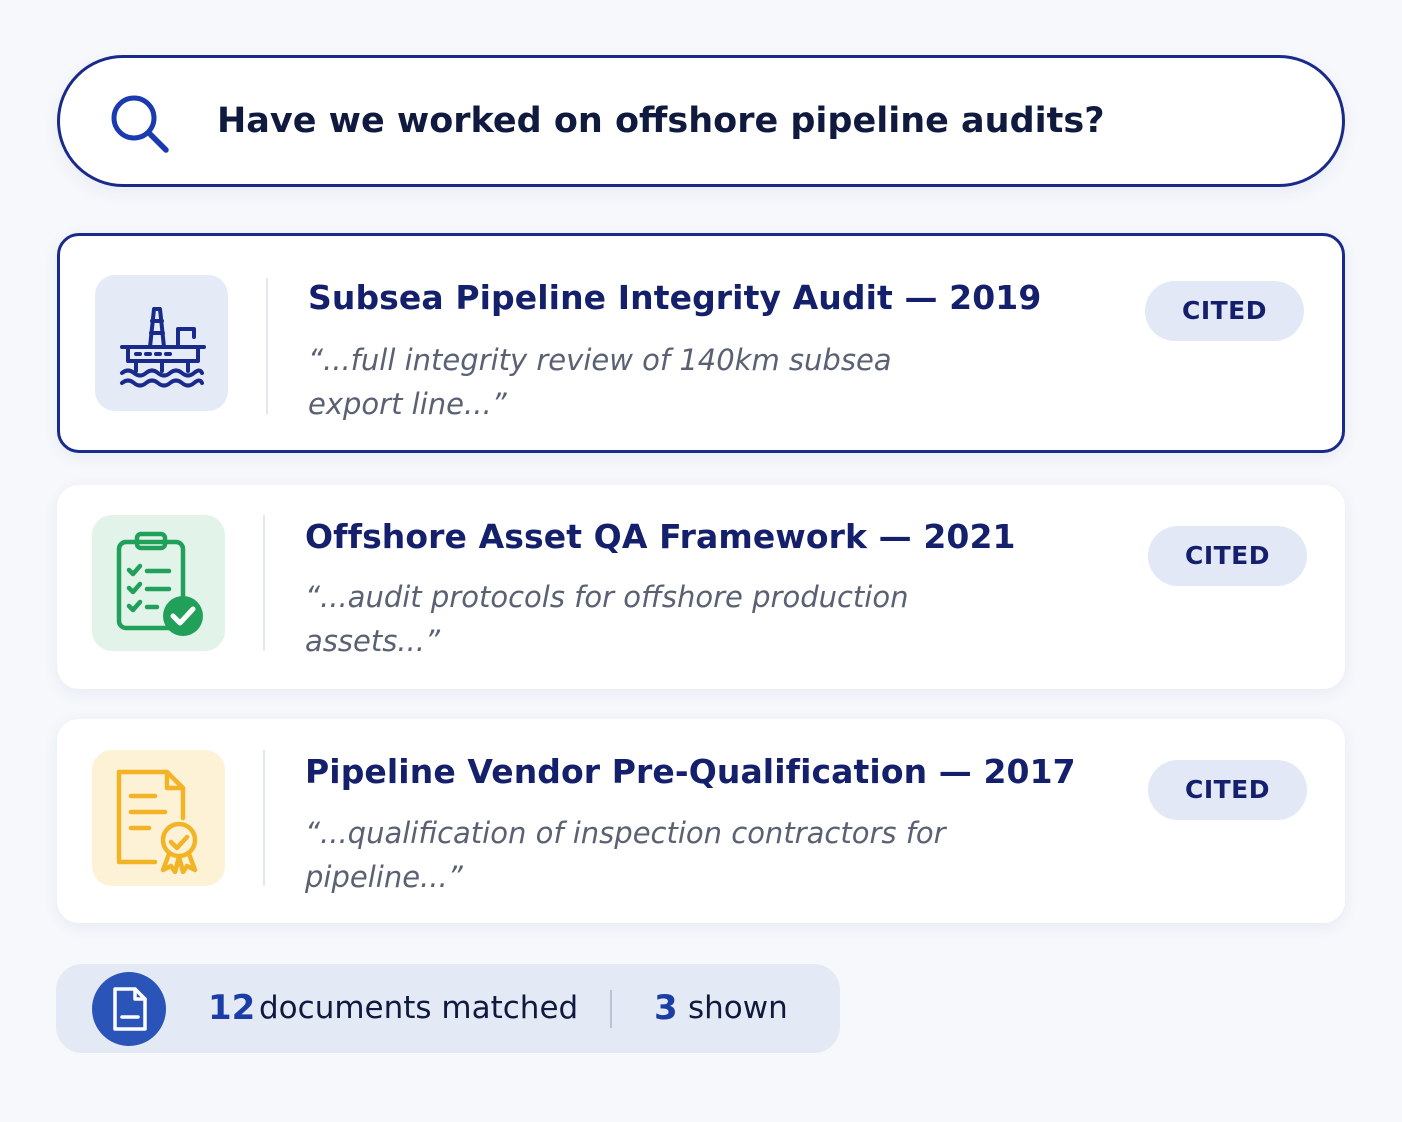 This screenshot has height=1122, width=1402. What do you see at coordinates (611, 1009) in the screenshot?
I see `stats-divider` at bounding box center [611, 1009].